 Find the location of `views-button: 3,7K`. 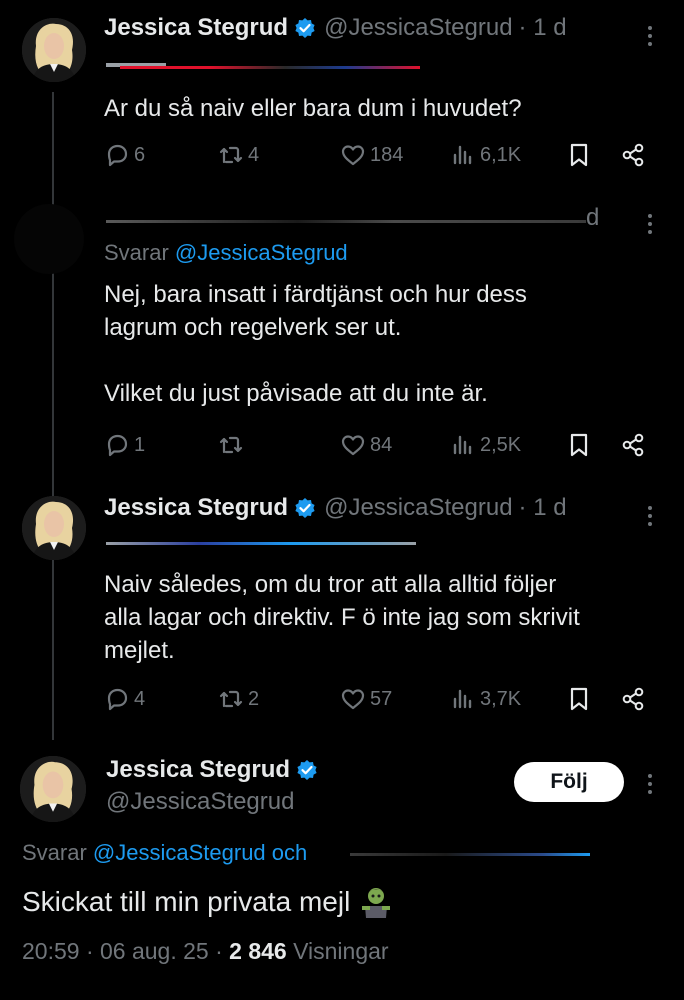

views-button: 3,7K is located at coordinates (485, 699).